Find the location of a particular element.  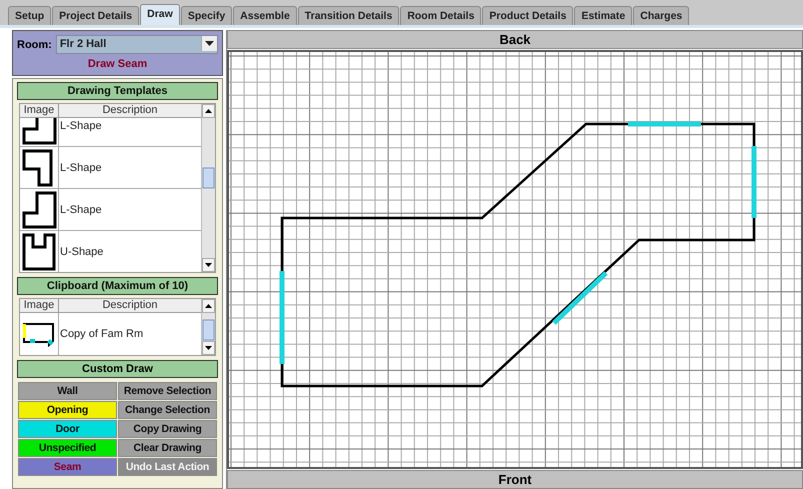

section-header: Clipboard (Maximum of 10) is located at coordinates (117, 286).